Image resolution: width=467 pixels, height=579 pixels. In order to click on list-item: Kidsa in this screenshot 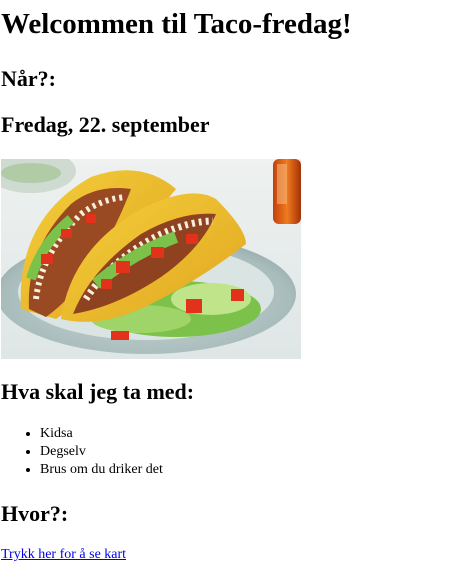, I will do `click(101, 434)`.